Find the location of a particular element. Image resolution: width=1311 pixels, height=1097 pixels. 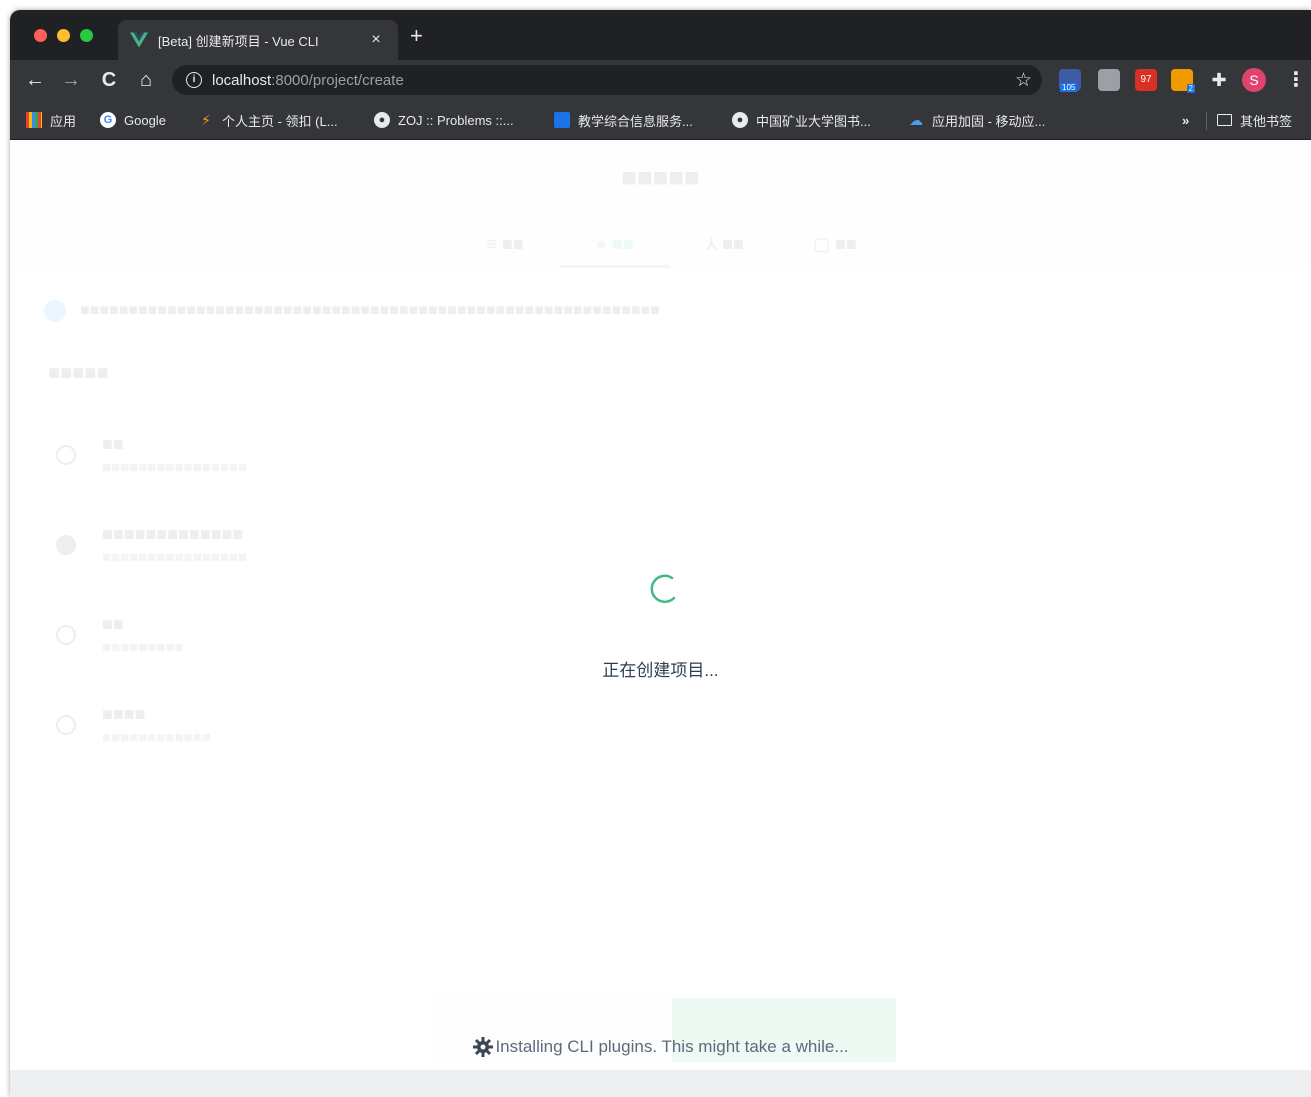

extension-badge-icon: 105 is located at coordinates (1070, 80).